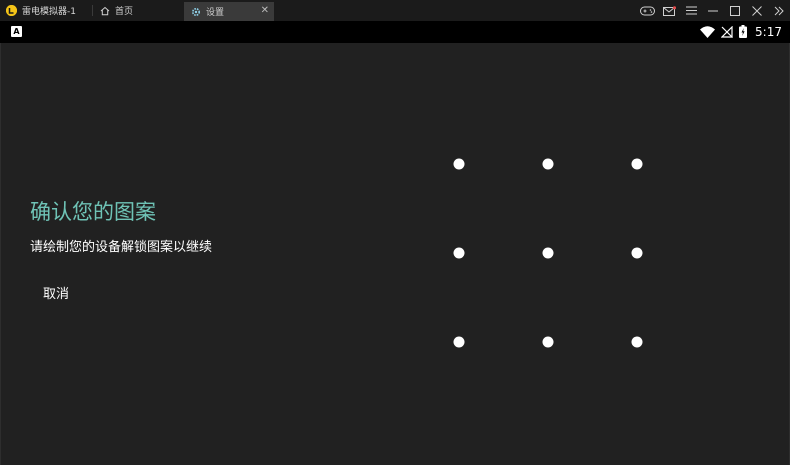 Image resolution: width=790 pixels, height=465 pixels. What do you see at coordinates (93, 212) in the screenshot?
I see `page-title: 确认您的图案` at bounding box center [93, 212].